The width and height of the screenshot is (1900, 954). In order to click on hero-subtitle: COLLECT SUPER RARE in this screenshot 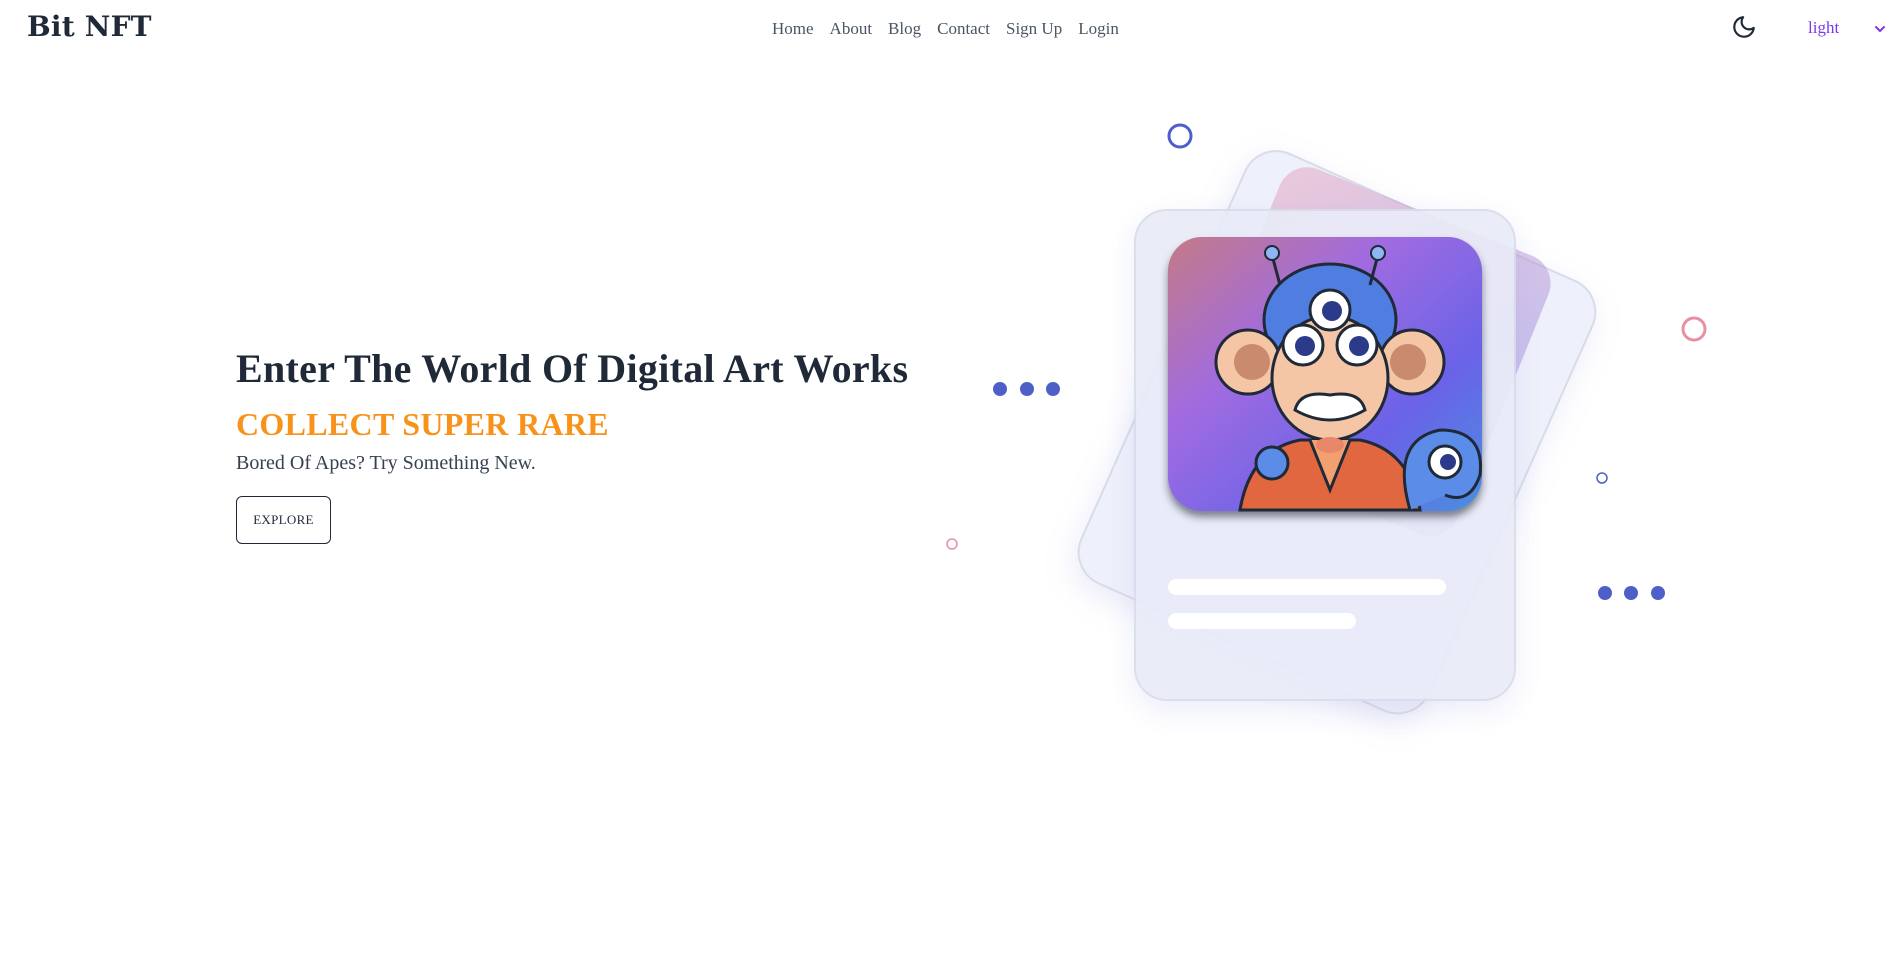, I will do `click(422, 424)`.